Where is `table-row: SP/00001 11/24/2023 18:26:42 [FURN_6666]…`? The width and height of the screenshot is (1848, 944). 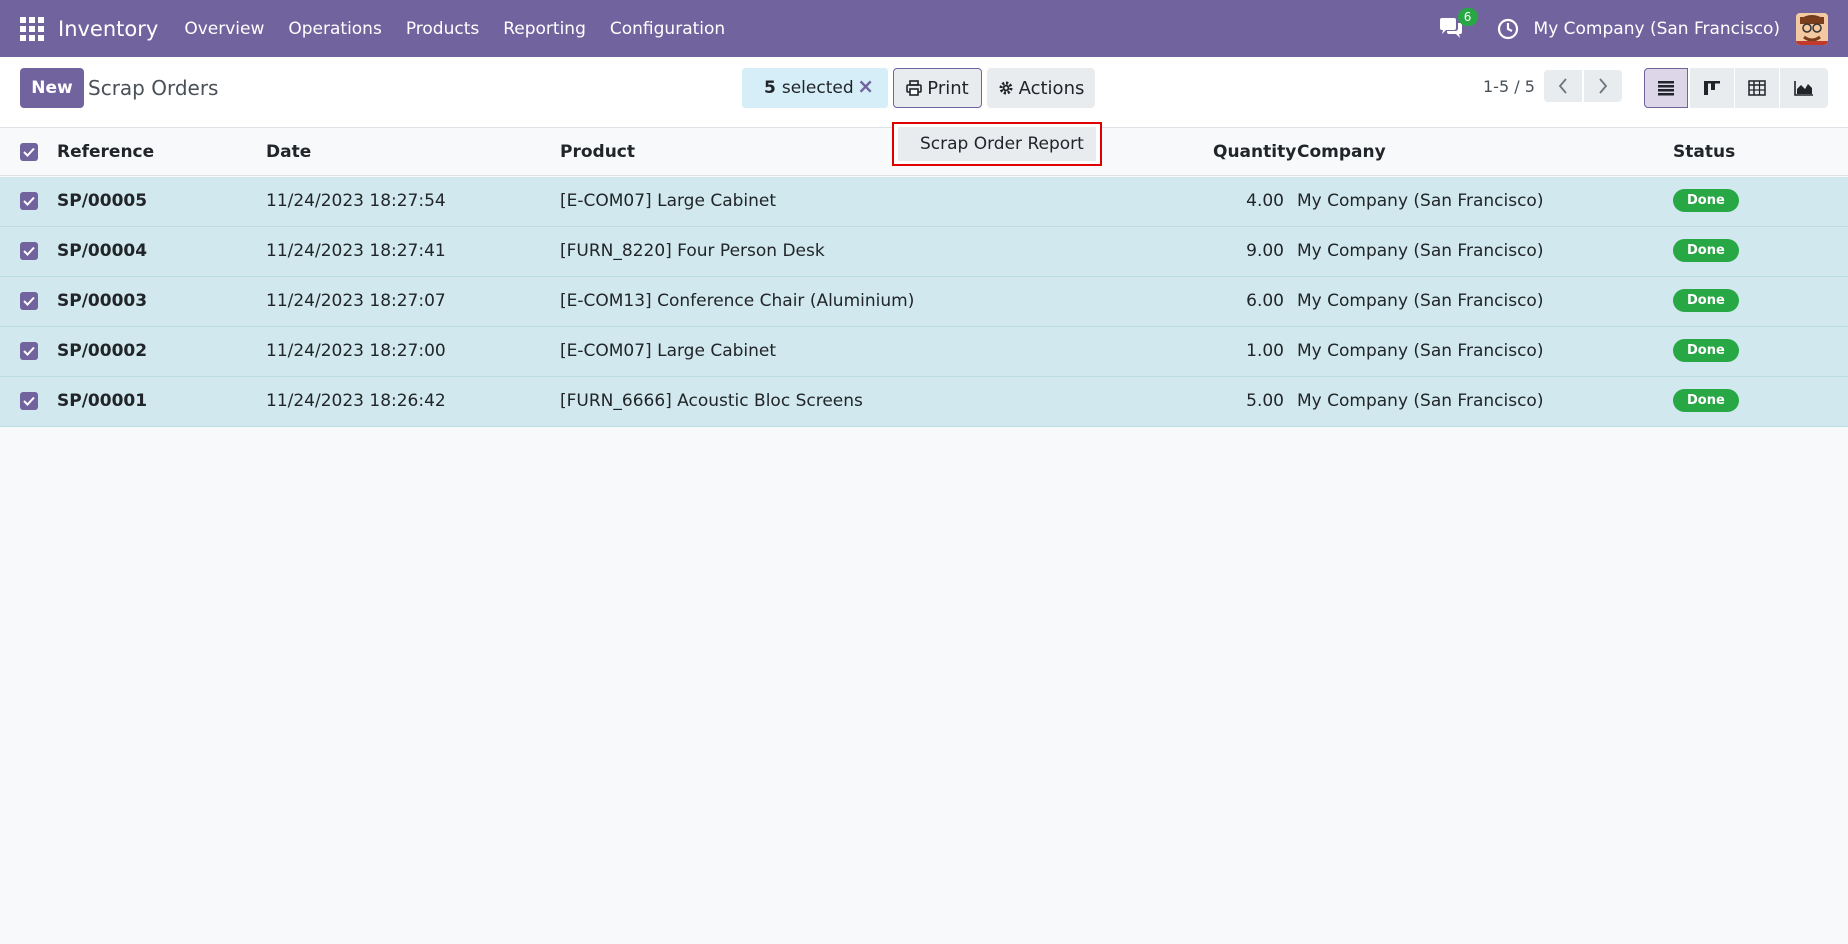 table-row: SP/00001 11/24/2023 18:26:42 [FURN_6666]… is located at coordinates (924, 402).